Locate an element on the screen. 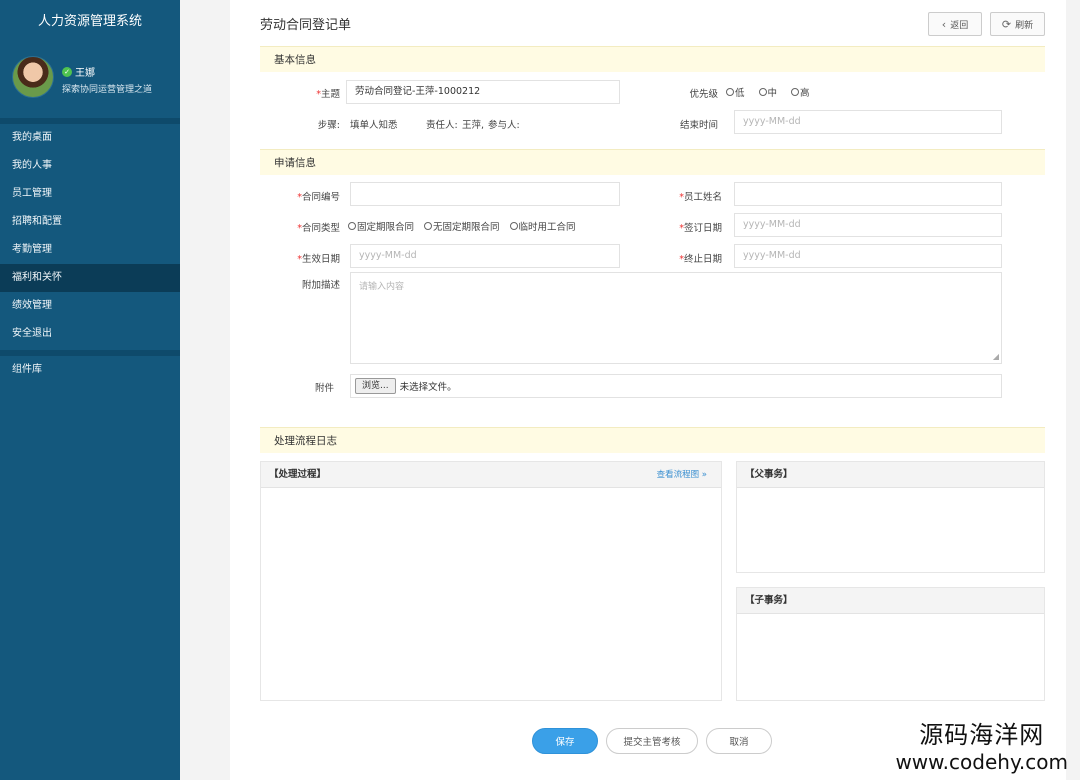  end-time-input: yyyy-MM-dd is located at coordinates (868, 122).